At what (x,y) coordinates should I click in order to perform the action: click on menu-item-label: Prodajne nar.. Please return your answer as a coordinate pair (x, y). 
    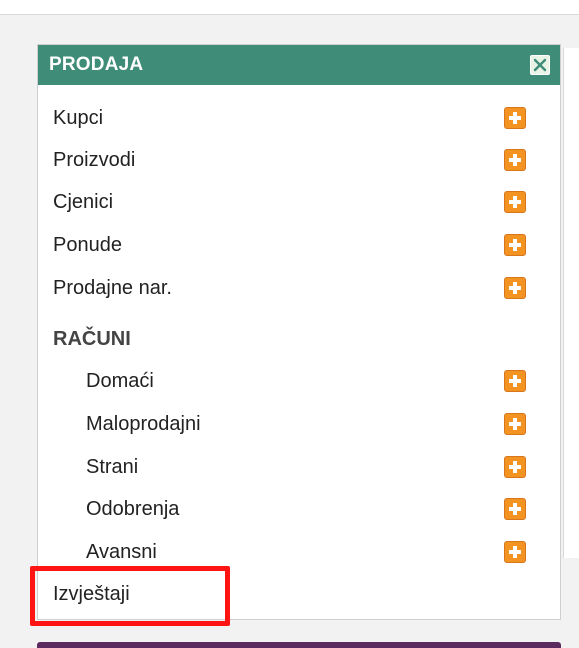
    Looking at the image, I should click on (112, 287).